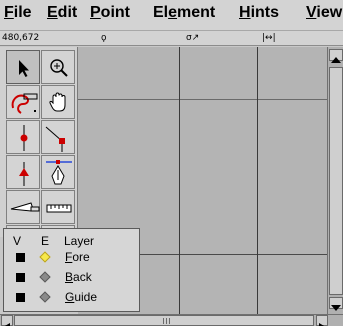 This screenshot has width=343, height=326. Describe the element at coordinates (322, 320) in the screenshot. I see `scroll-right-button` at that location.